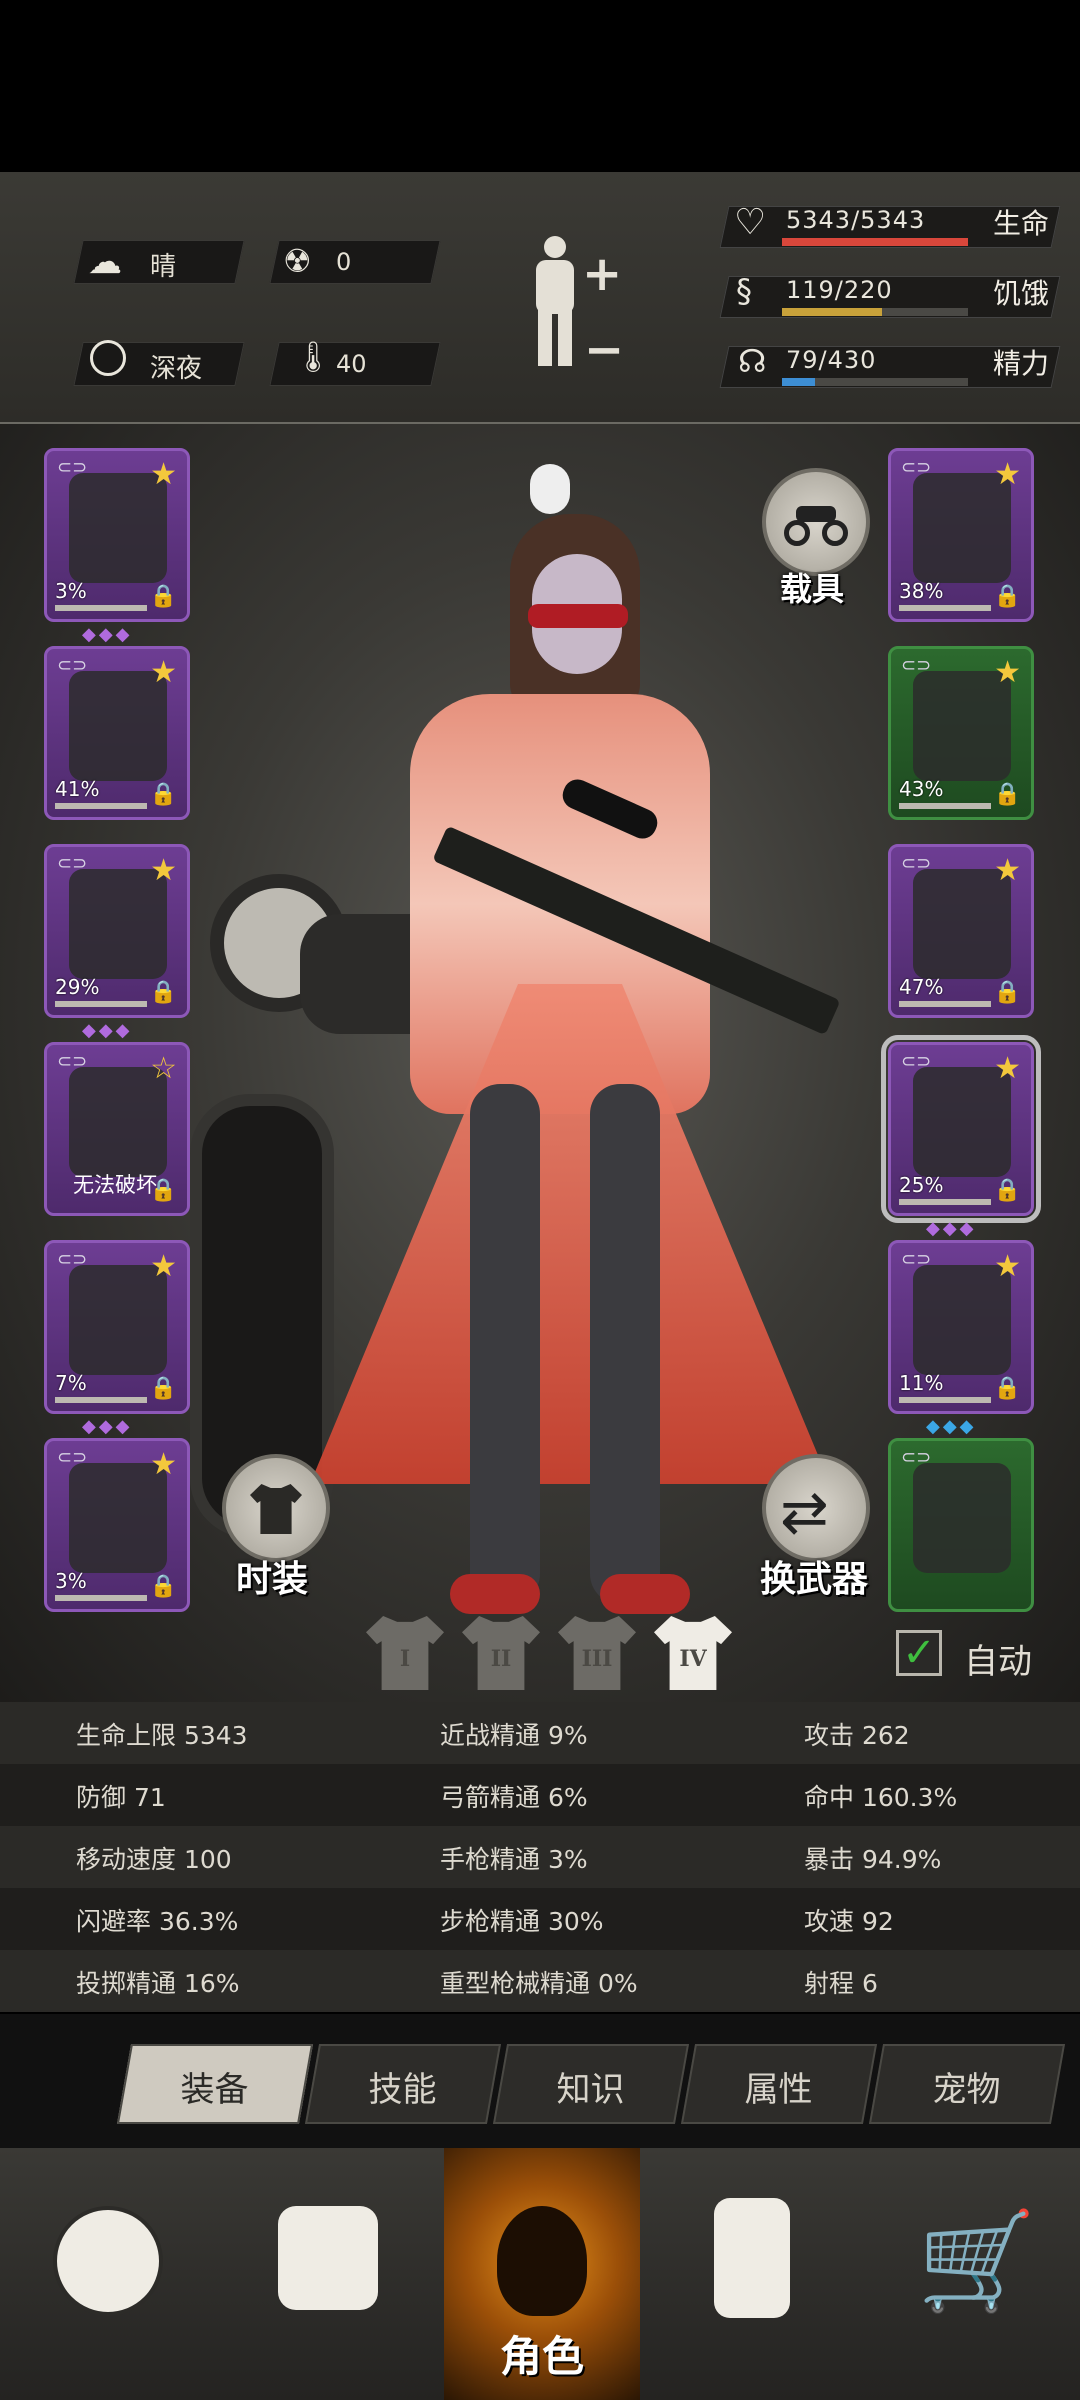  Describe the element at coordinates (77, 987) in the screenshot. I see `durability-percent: 29%` at that location.